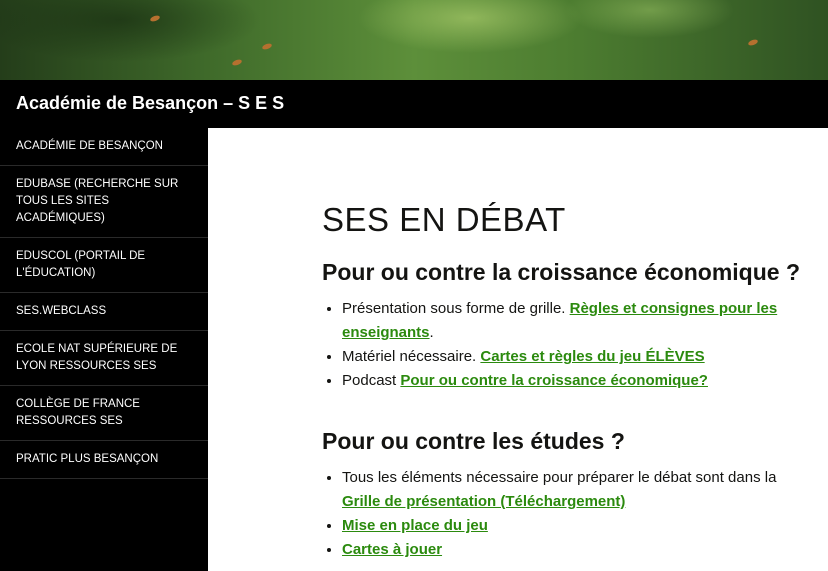 The height and width of the screenshot is (571, 828). Describe the element at coordinates (577, 526) in the screenshot. I see `list-item: Mise en place du jeu` at that location.